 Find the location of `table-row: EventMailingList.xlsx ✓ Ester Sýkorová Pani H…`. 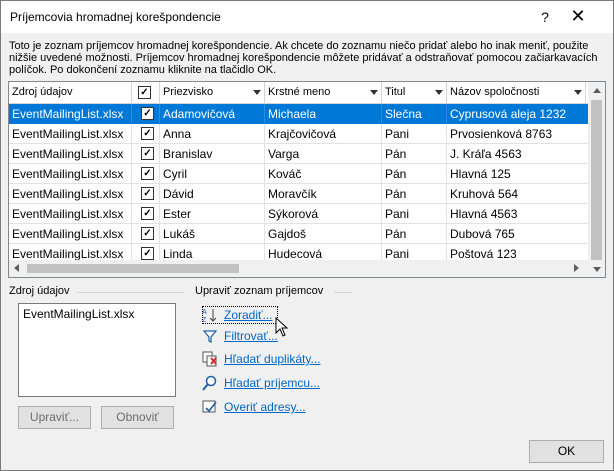

table-row: EventMailingList.xlsx ✓ Ester Sýkorová Pani H… is located at coordinates (301, 214).